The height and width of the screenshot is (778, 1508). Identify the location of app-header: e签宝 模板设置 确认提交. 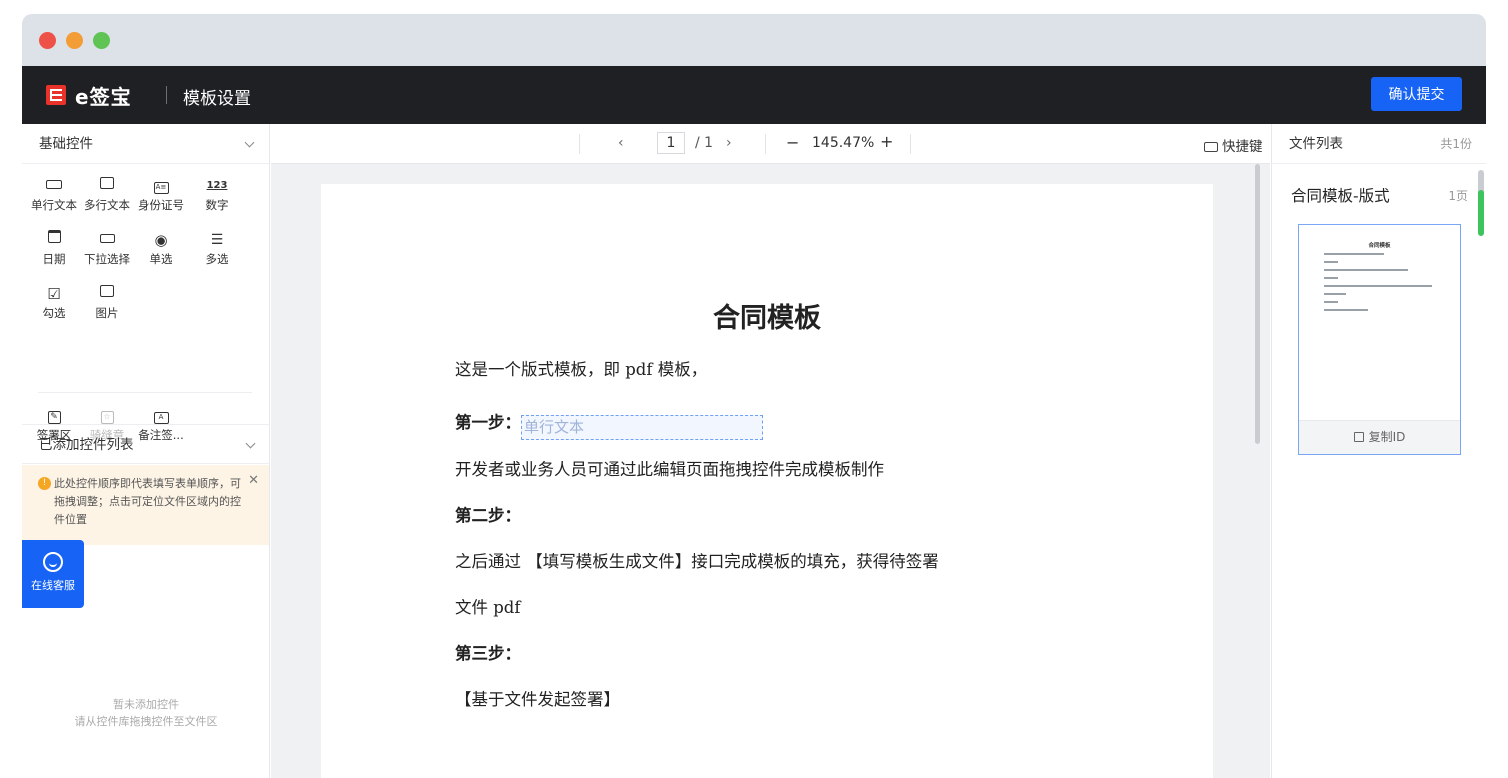
(754, 95).